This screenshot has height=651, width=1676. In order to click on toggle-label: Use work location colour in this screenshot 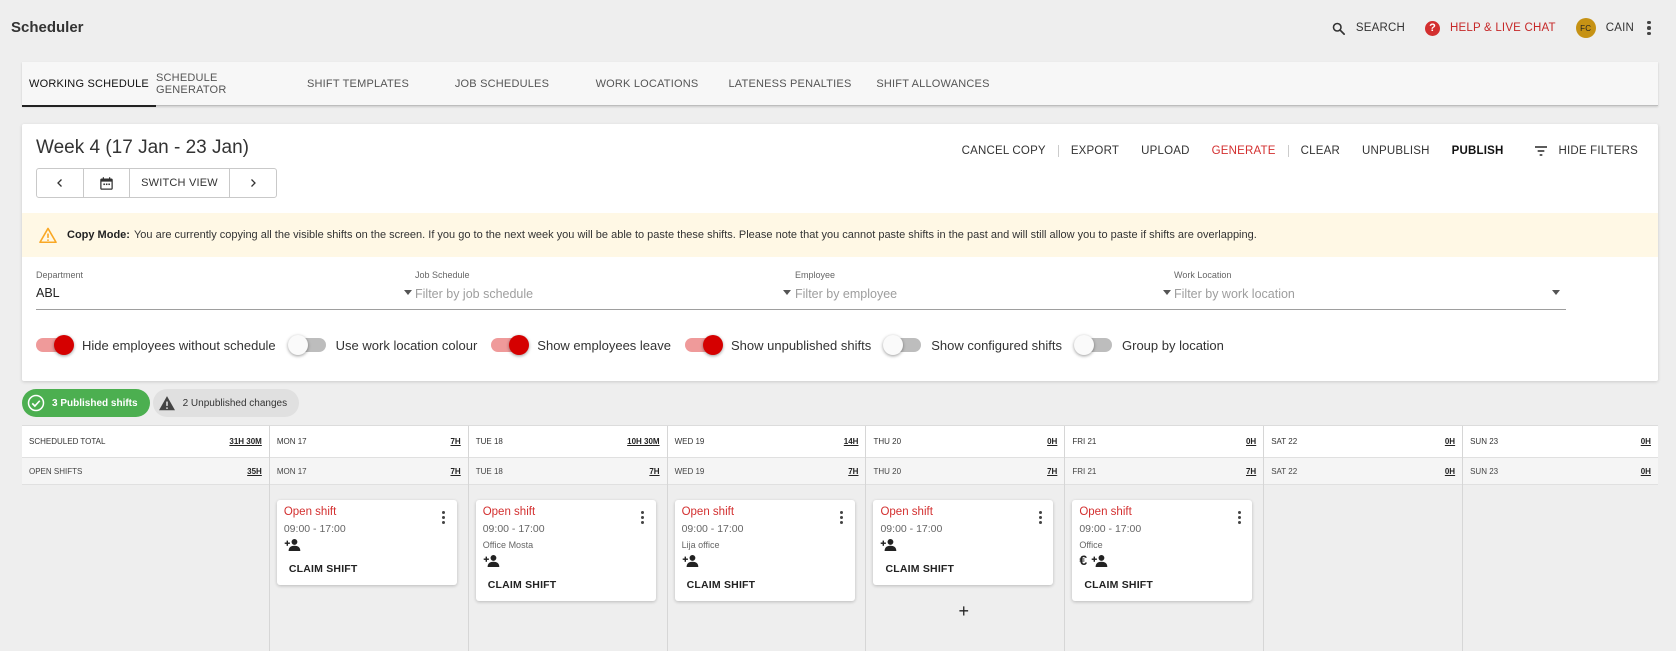, I will do `click(406, 345)`.